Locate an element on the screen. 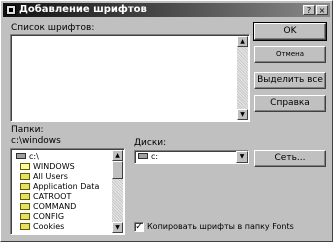  help-question-button: ? is located at coordinates (309, 10).